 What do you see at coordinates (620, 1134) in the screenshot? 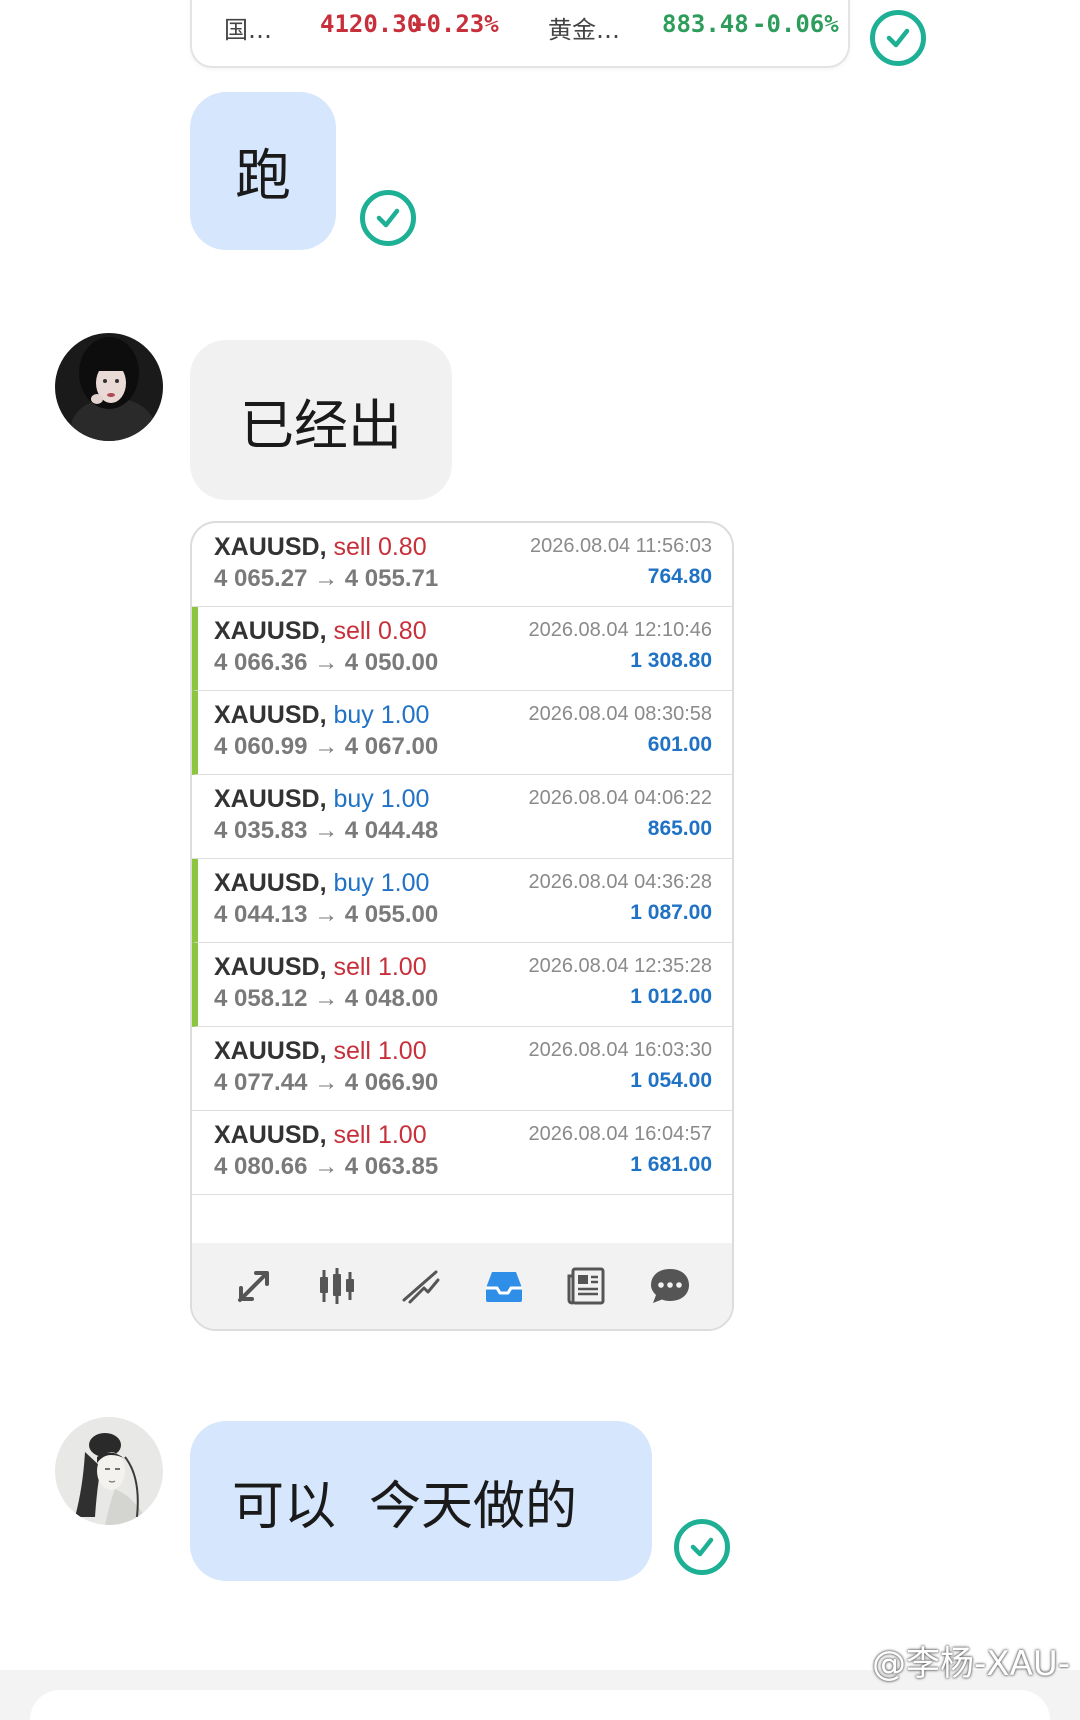
I see `trade-time: 2026.08.04 16:04:57` at bounding box center [620, 1134].